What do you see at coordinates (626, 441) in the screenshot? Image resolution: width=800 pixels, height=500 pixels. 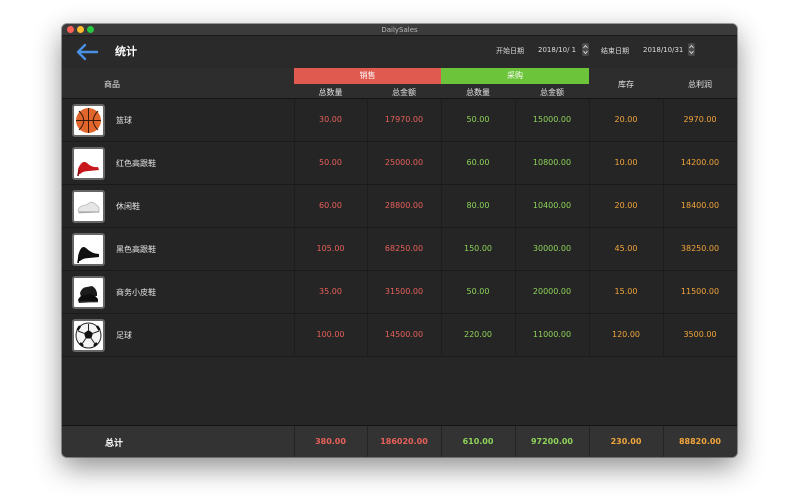 I see `total-stock: 230.00` at bounding box center [626, 441].